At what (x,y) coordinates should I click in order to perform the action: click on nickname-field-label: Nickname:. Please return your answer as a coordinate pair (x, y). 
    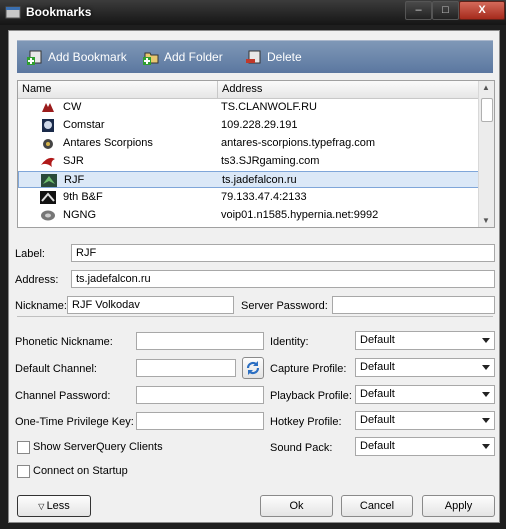
    Looking at the image, I should click on (41, 306).